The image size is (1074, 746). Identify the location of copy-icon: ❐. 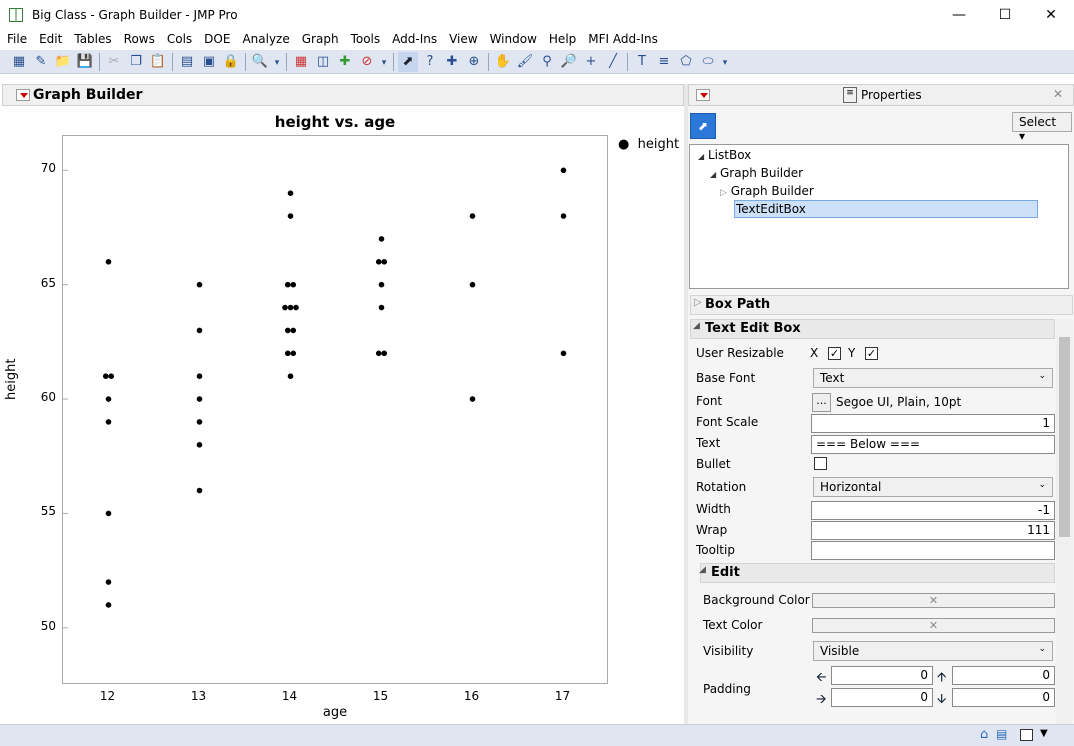
(136, 62).